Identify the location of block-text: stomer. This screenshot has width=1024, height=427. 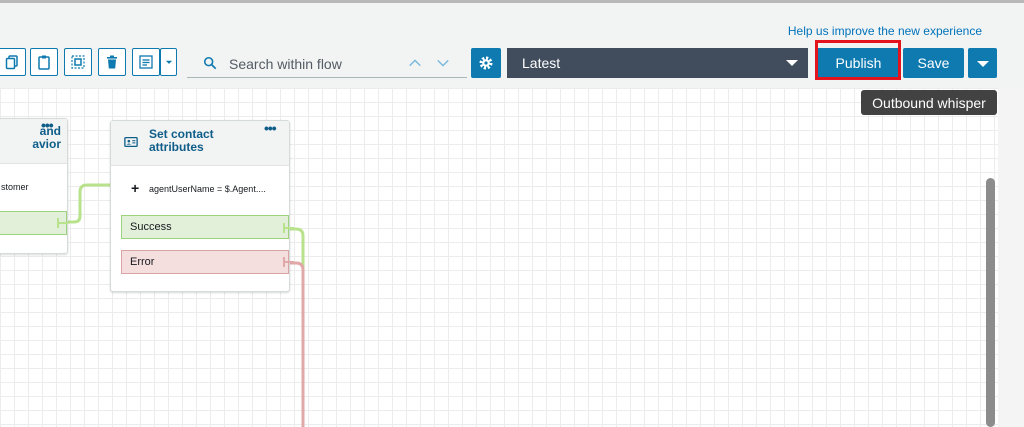
(15, 187).